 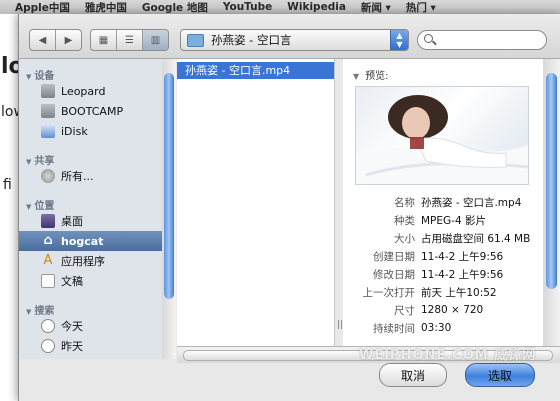 I want to click on back-arrow-icon: ◀, so click(x=42, y=40).